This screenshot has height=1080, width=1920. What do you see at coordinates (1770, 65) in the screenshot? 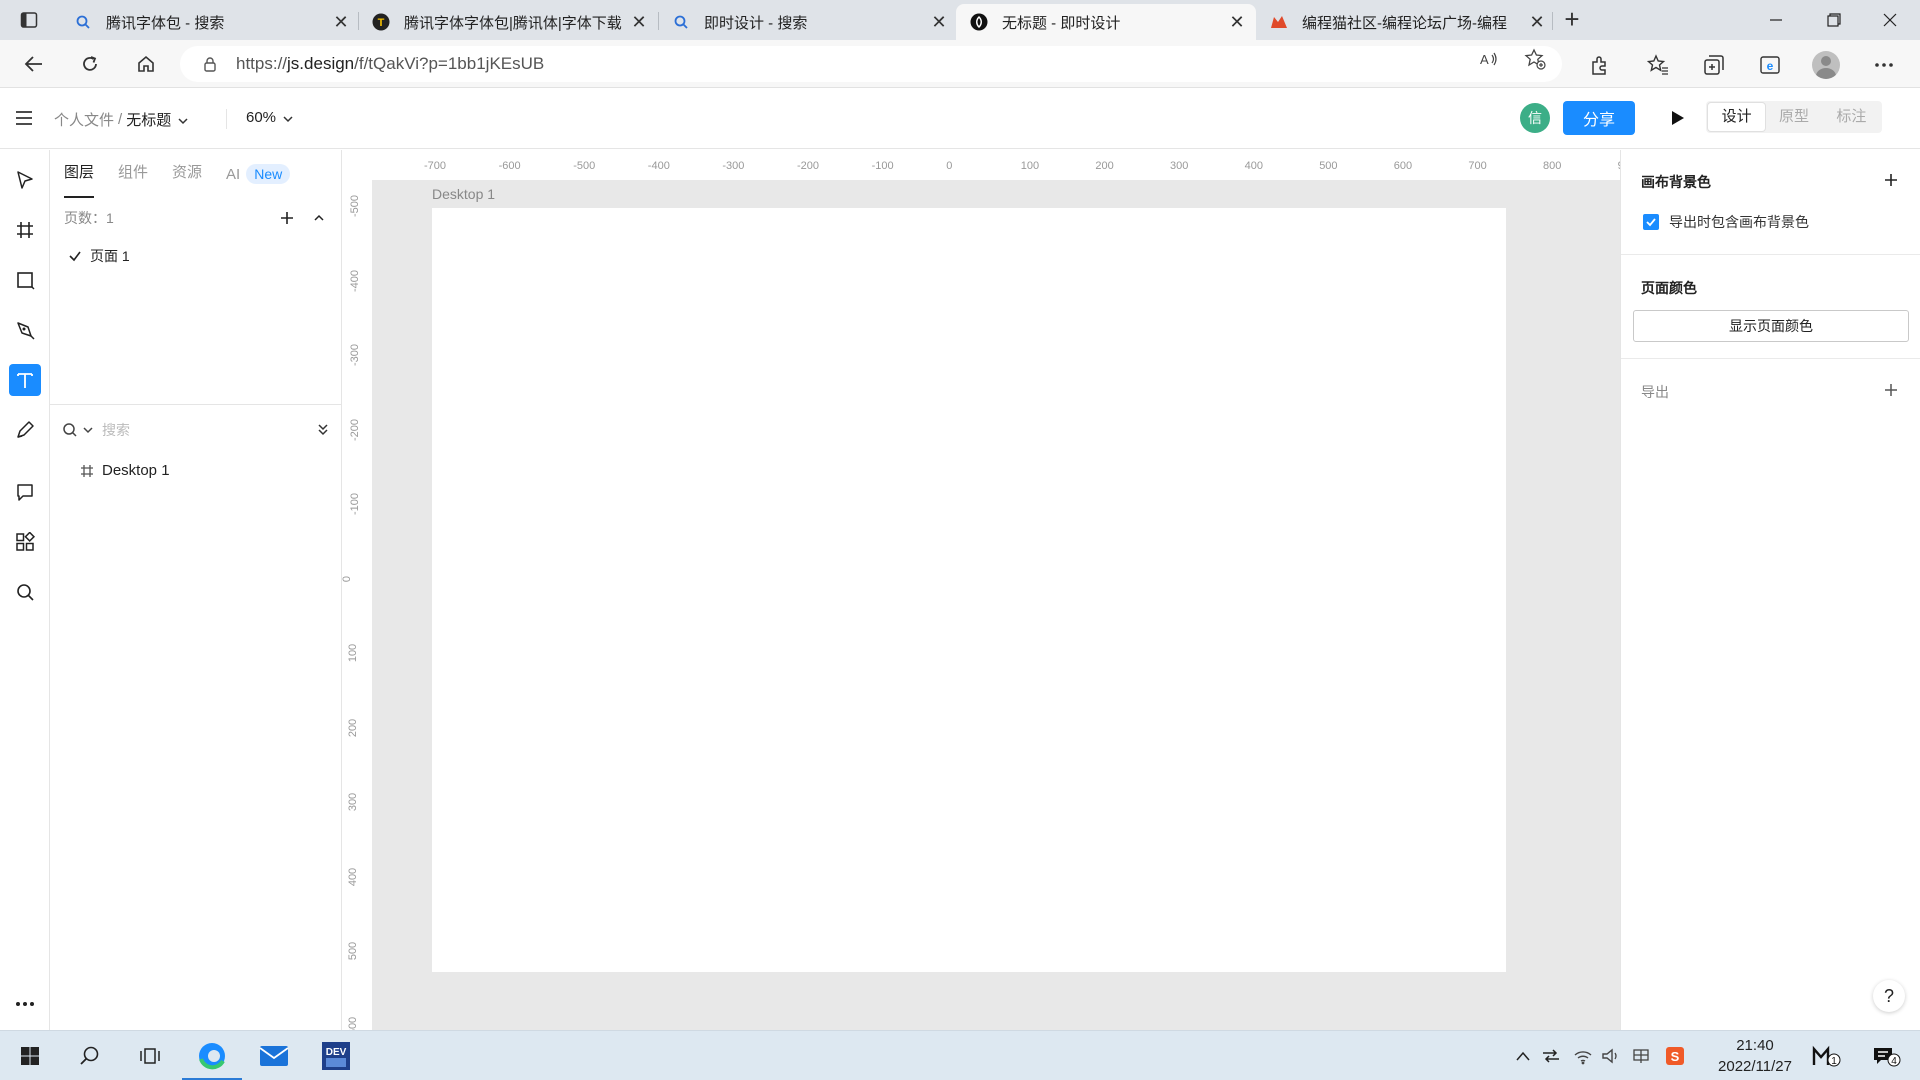
I see `edge-bar-icon: e` at bounding box center [1770, 65].